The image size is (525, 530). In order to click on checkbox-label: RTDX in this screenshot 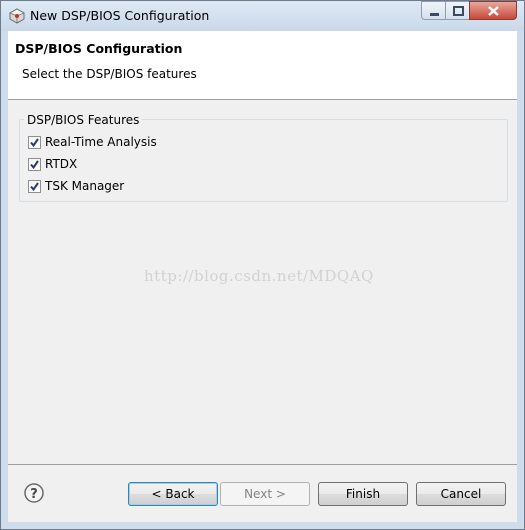, I will do `click(61, 164)`.